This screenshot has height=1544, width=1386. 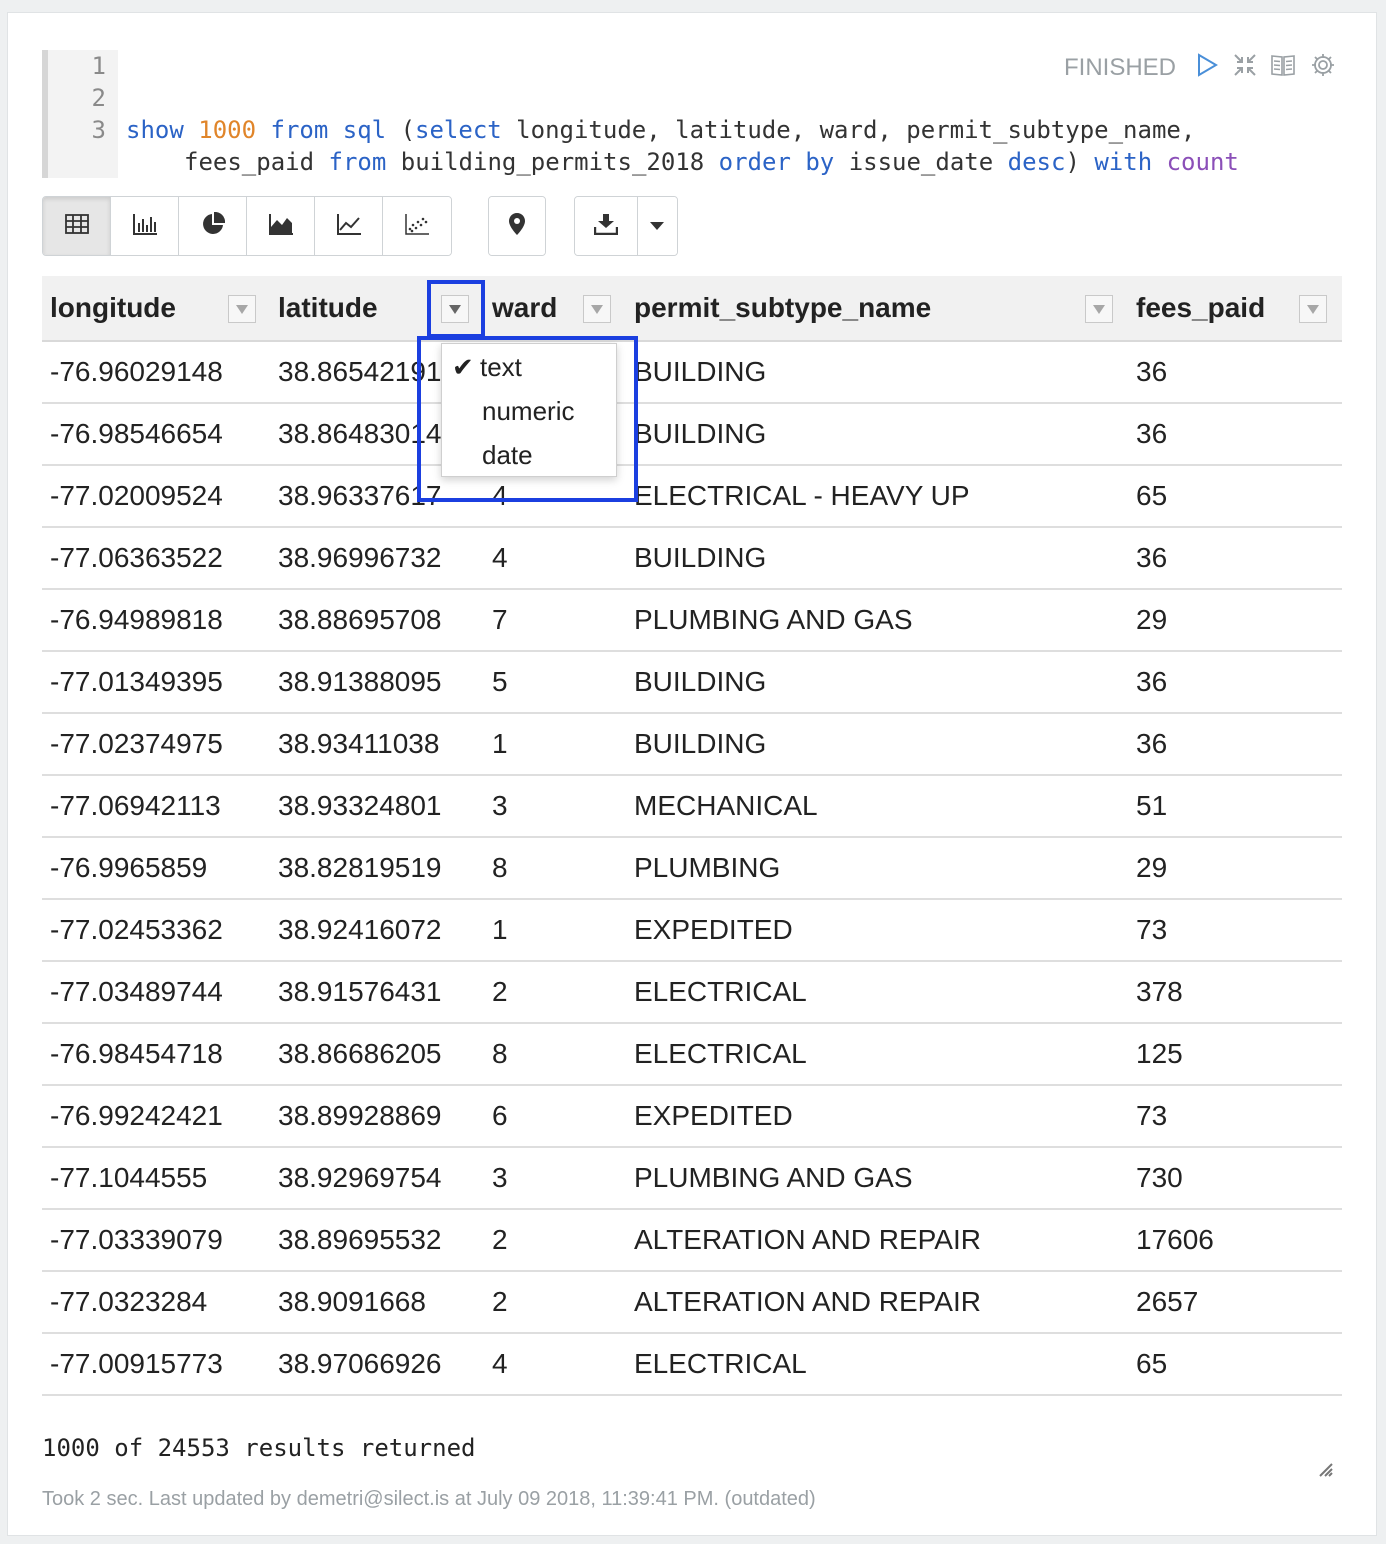 I want to click on cell-latitude: 38.89928869, so click(x=360, y=1115).